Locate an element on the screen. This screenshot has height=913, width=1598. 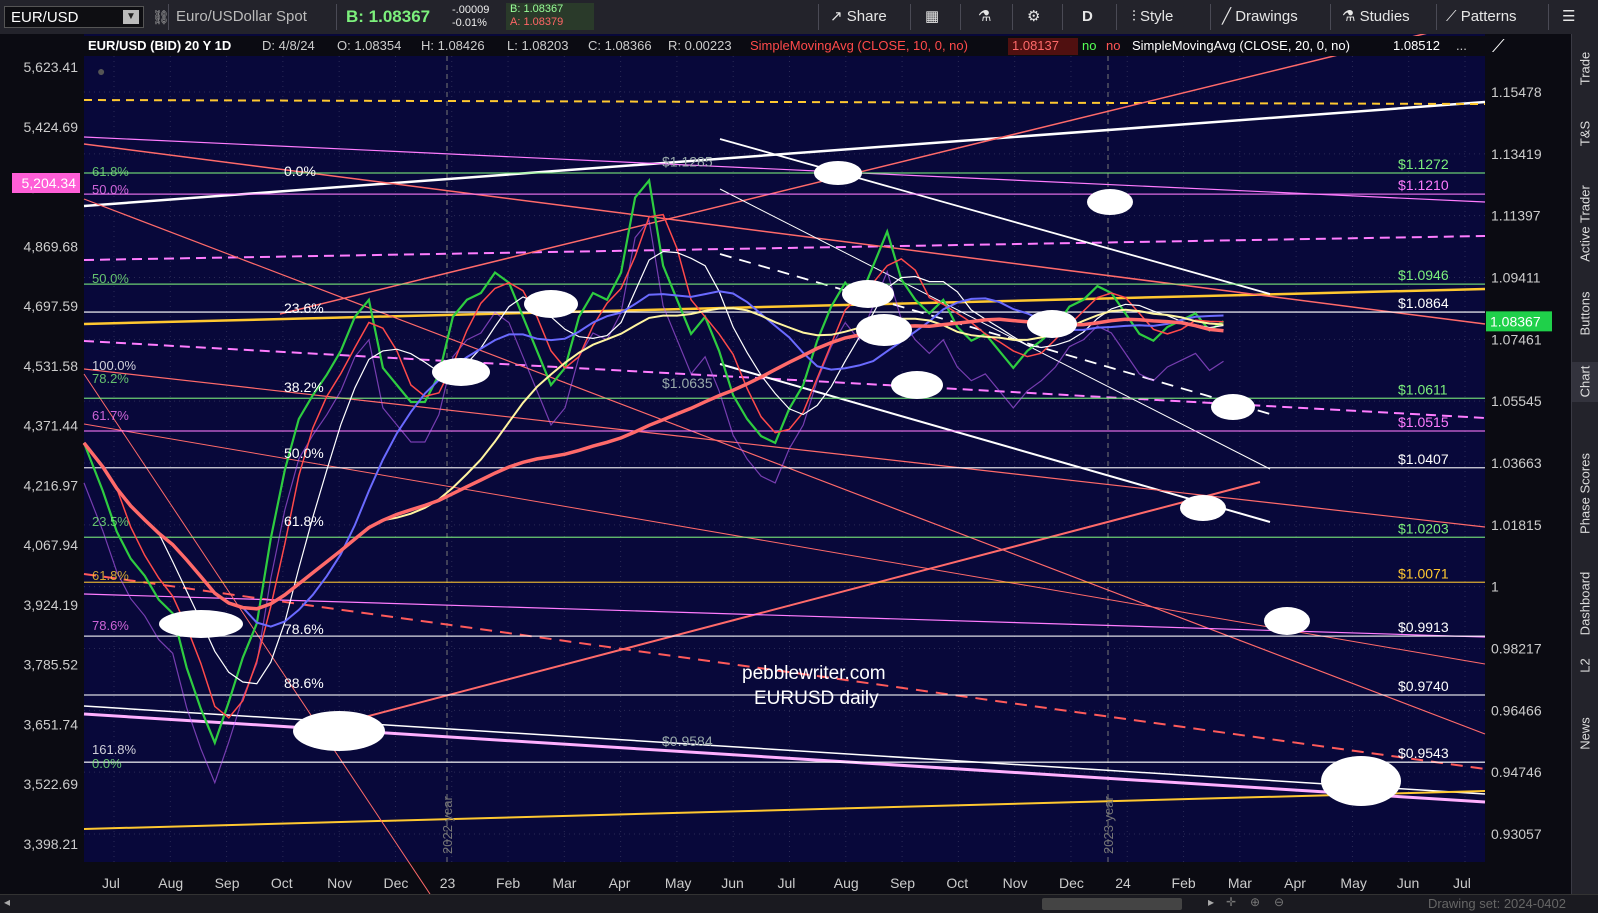
x-tick-label: Aug is located at coordinates (846, 883).